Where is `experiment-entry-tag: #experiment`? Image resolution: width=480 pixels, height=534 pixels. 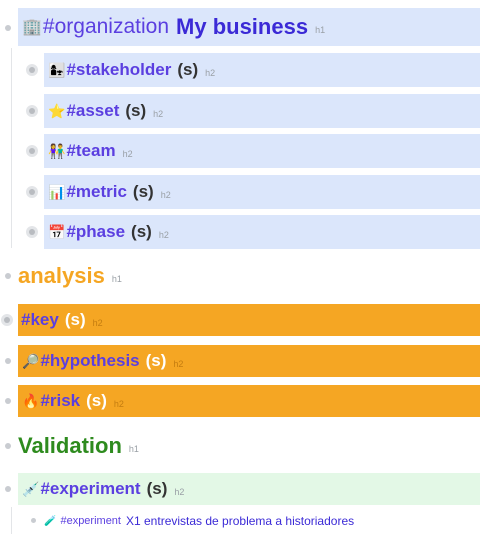
experiment-entry-tag: #experiment is located at coordinates (90, 521).